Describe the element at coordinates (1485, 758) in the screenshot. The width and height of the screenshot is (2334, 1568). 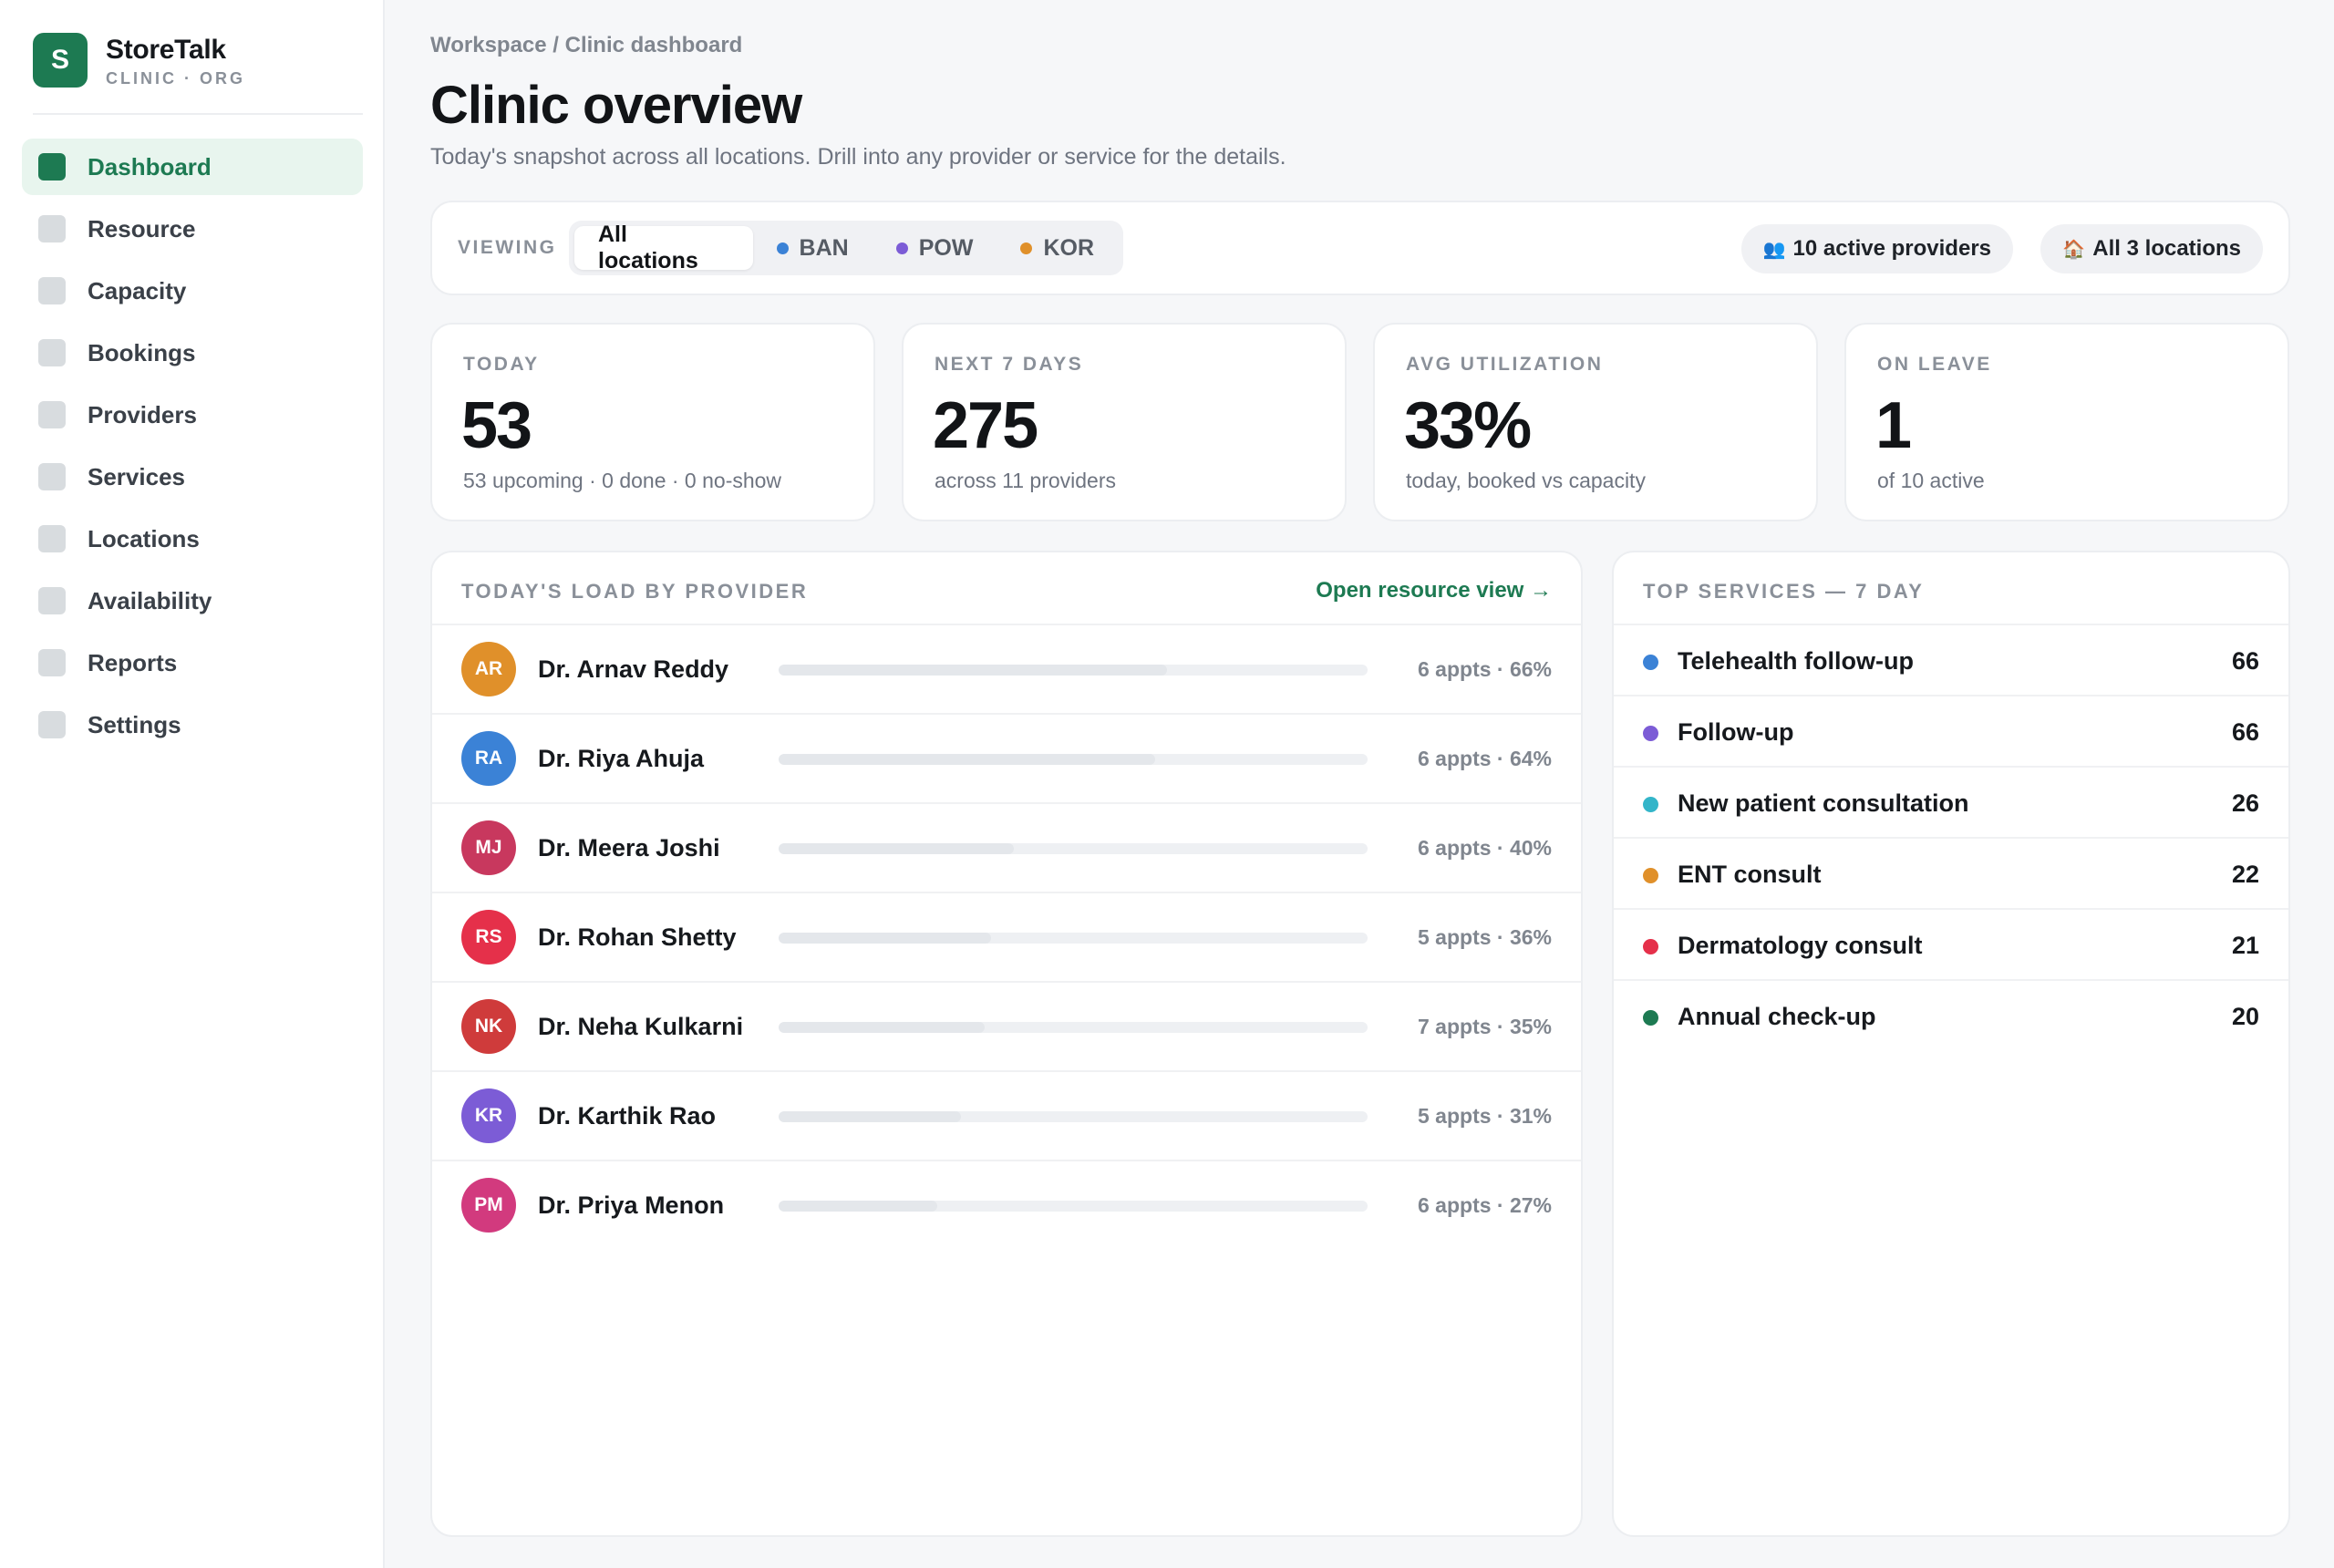
I see `provider-appts: 6 appts · 64%` at that location.